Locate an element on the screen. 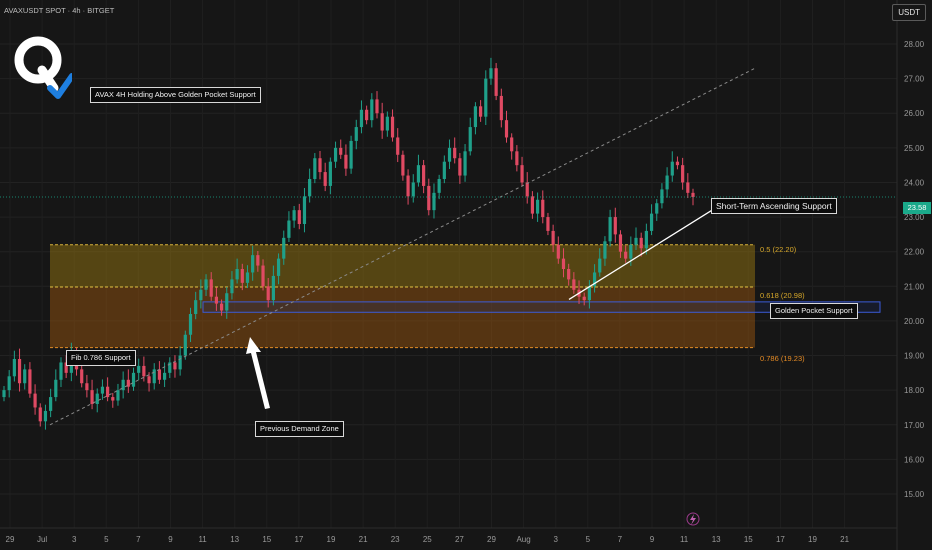 The width and height of the screenshot is (932, 550). x-tick-label: Aug is located at coordinates (523, 539).